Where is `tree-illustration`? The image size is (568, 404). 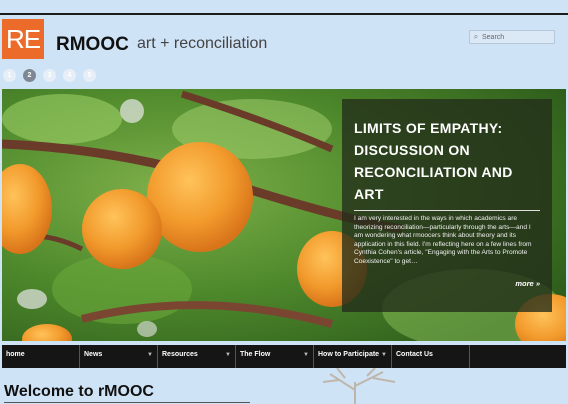 tree-illustration is located at coordinates (359, 386).